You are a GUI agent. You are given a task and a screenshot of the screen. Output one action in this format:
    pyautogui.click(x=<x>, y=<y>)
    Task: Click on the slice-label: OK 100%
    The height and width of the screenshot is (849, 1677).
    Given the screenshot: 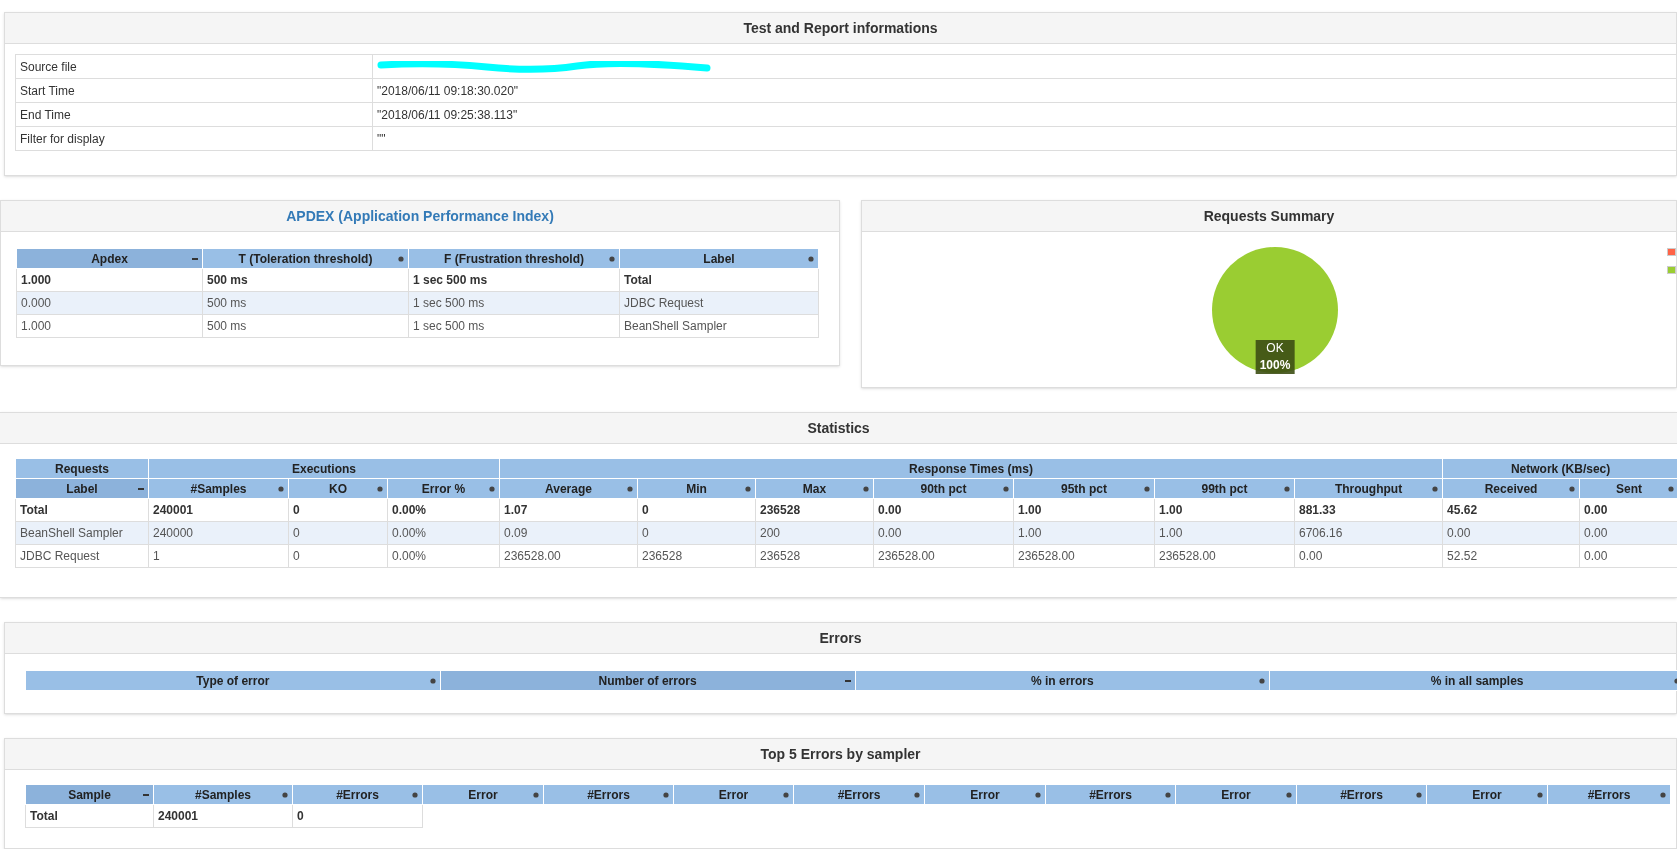 What is the action you would take?
    pyautogui.click(x=1275, y=357)
    